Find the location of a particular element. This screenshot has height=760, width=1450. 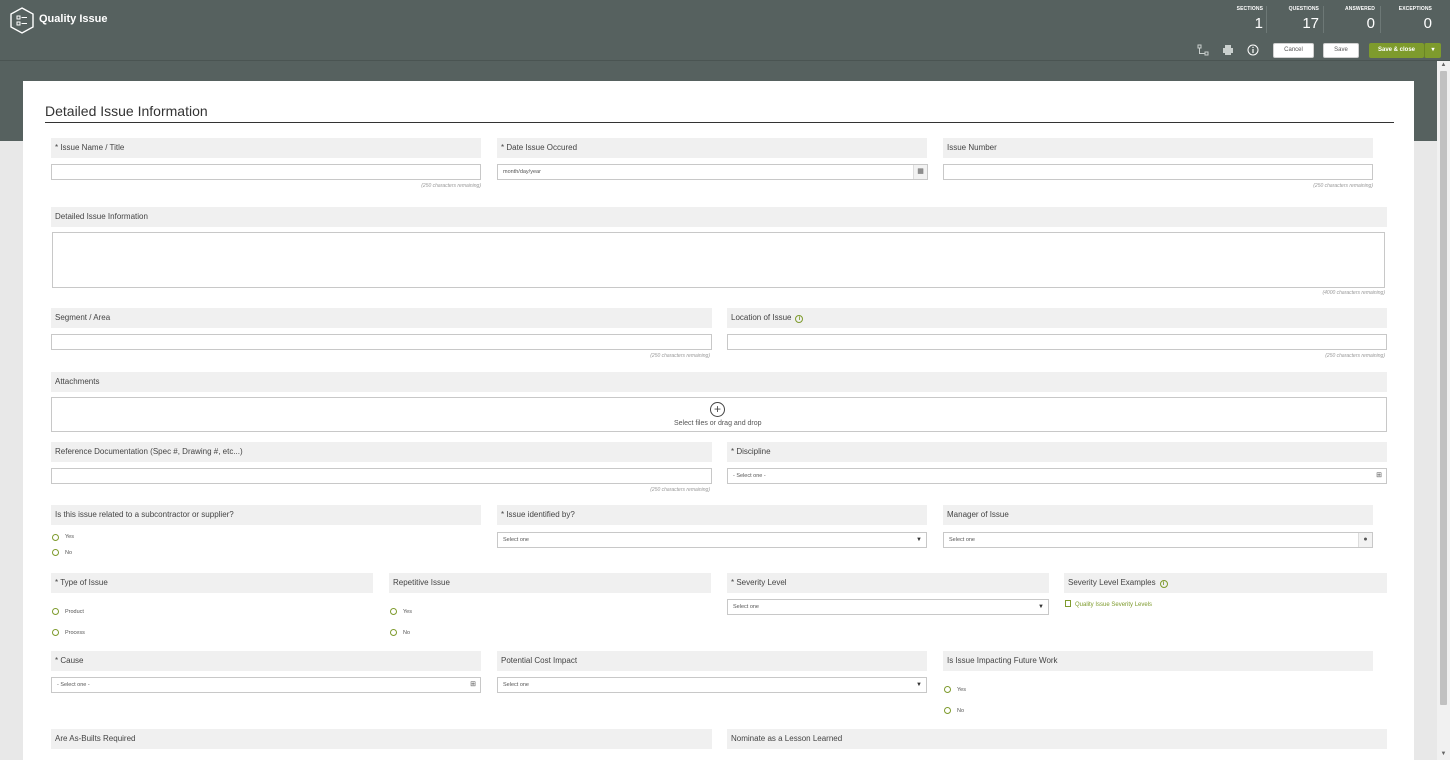

cost-impact-select: Select one ▼ is located at coordinates (712, 685).